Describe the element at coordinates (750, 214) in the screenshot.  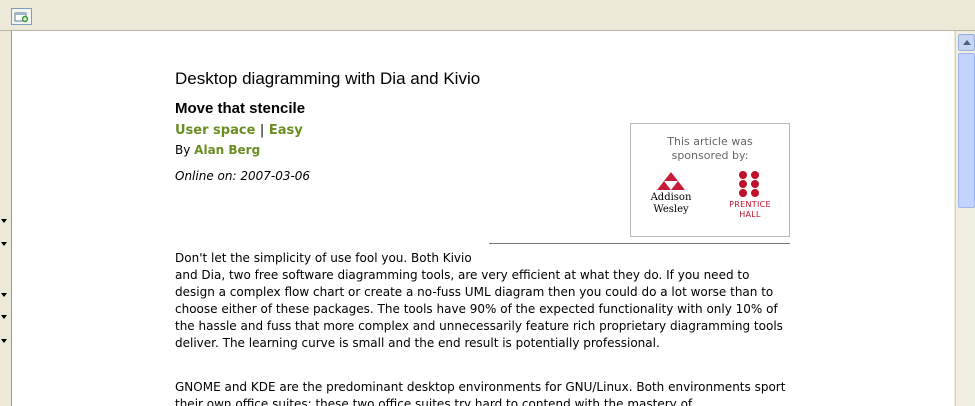
I see `hall-text: HALL` at that location.